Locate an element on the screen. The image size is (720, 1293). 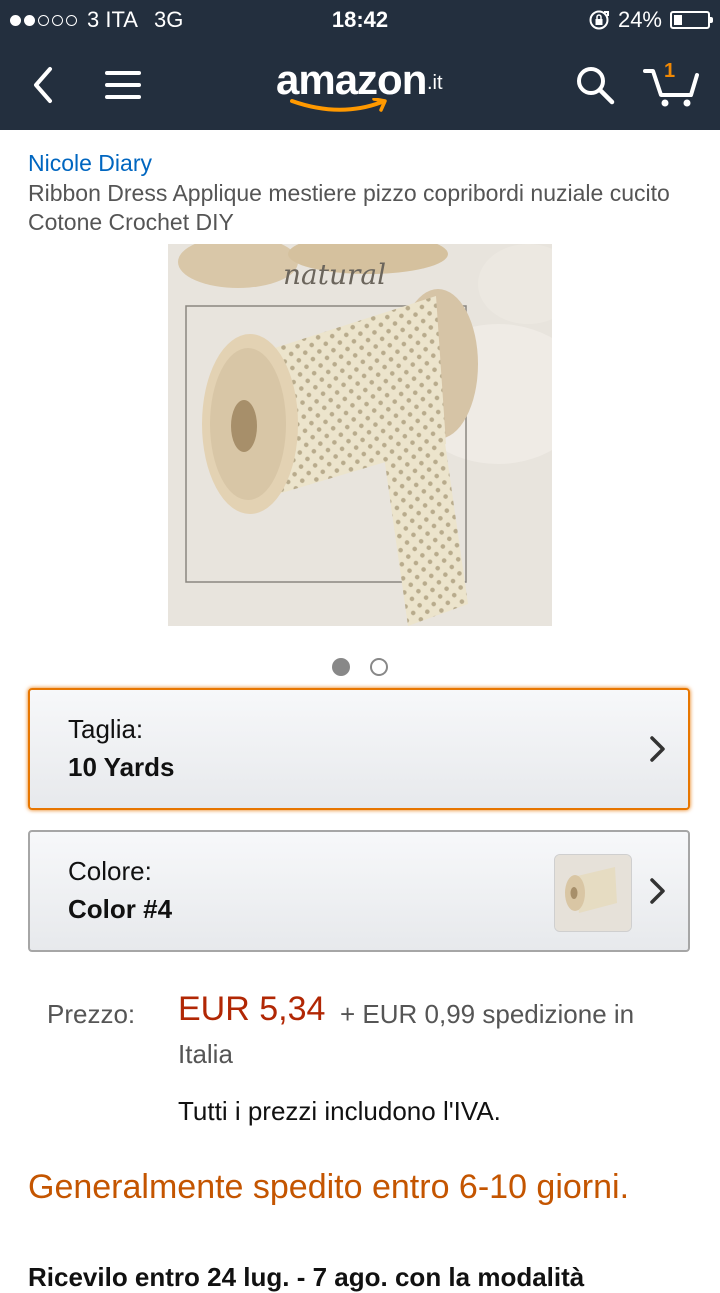
status-right: 24% is located at coordinates (650, 20).